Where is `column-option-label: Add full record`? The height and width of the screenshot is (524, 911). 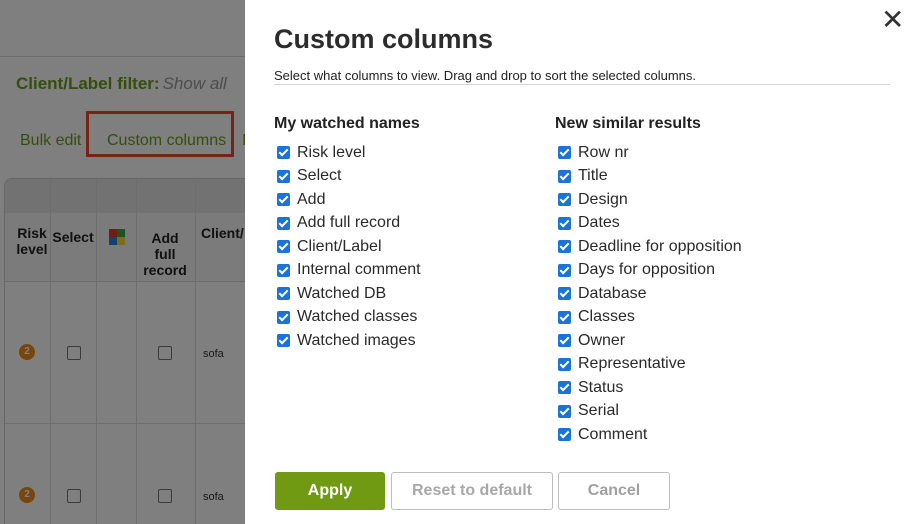 column-option-label: Add full record is located at coordinates (349, 223).